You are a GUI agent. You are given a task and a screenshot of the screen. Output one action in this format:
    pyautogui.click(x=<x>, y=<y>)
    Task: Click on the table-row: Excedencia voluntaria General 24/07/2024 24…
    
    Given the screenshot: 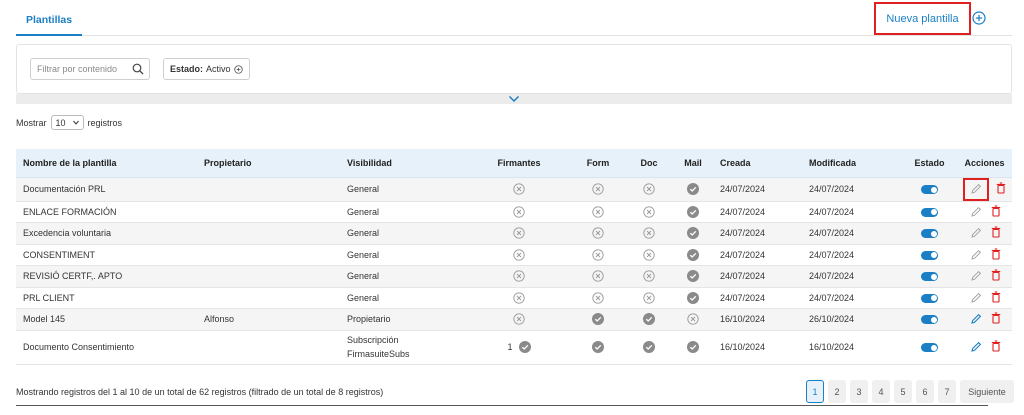 What is the action you would take?
    pyautogui.click(x=514, y=233)
    